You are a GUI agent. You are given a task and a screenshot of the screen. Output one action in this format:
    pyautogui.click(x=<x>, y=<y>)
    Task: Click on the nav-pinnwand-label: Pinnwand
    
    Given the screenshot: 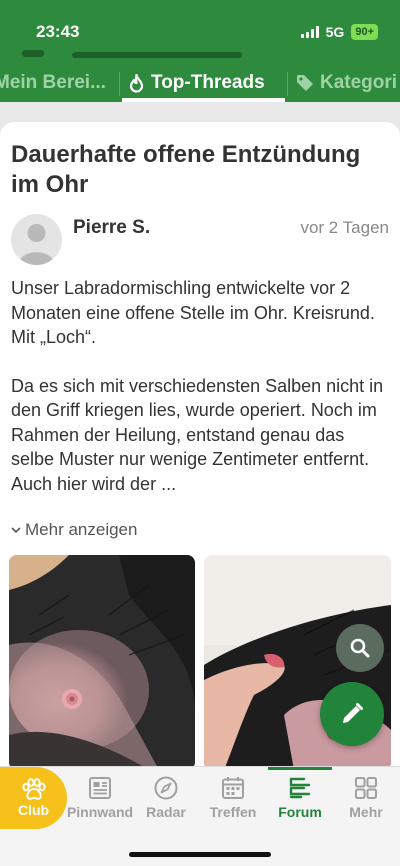 What is the action you would take?
    pyautogui.click(x=100, y=812)
    